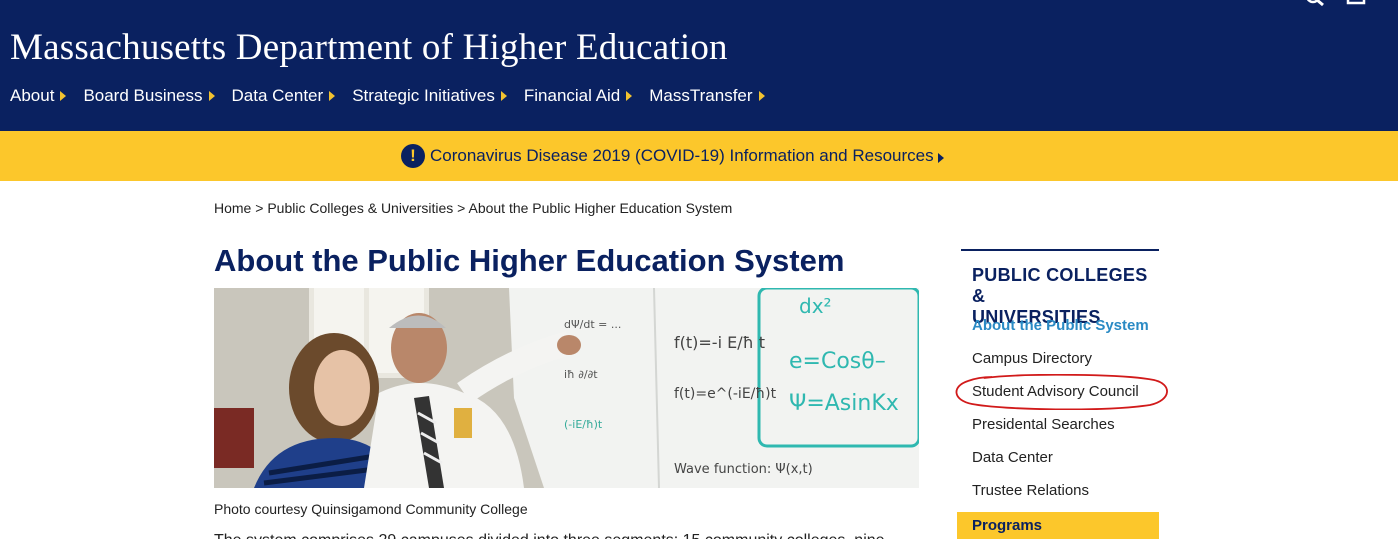 The width and height of the screenshot is (1398, 539). I want to click on sidebar-divider, so click(1060, 250).